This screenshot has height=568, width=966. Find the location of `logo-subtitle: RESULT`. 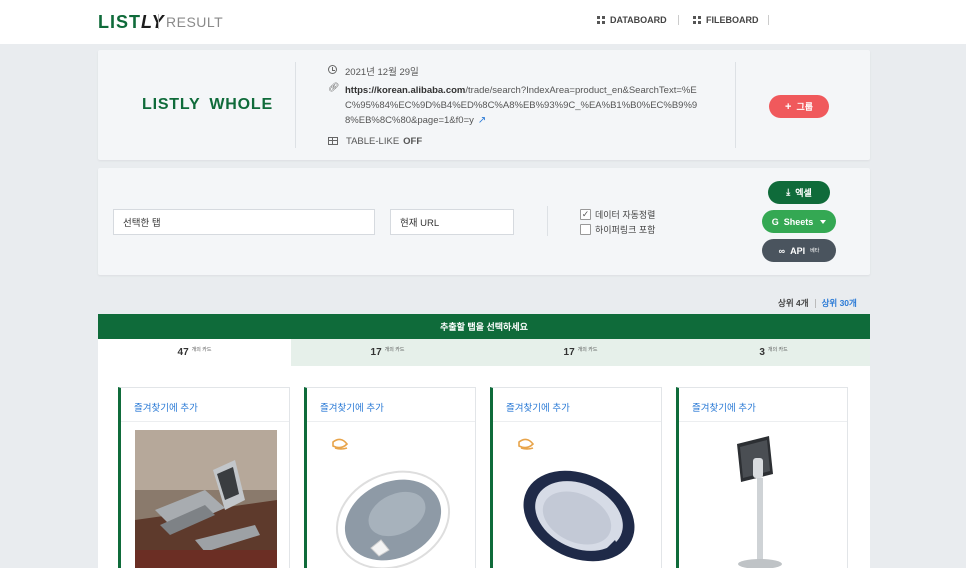

logo-subtitle: RESULT is located at coordinates (195, 22).